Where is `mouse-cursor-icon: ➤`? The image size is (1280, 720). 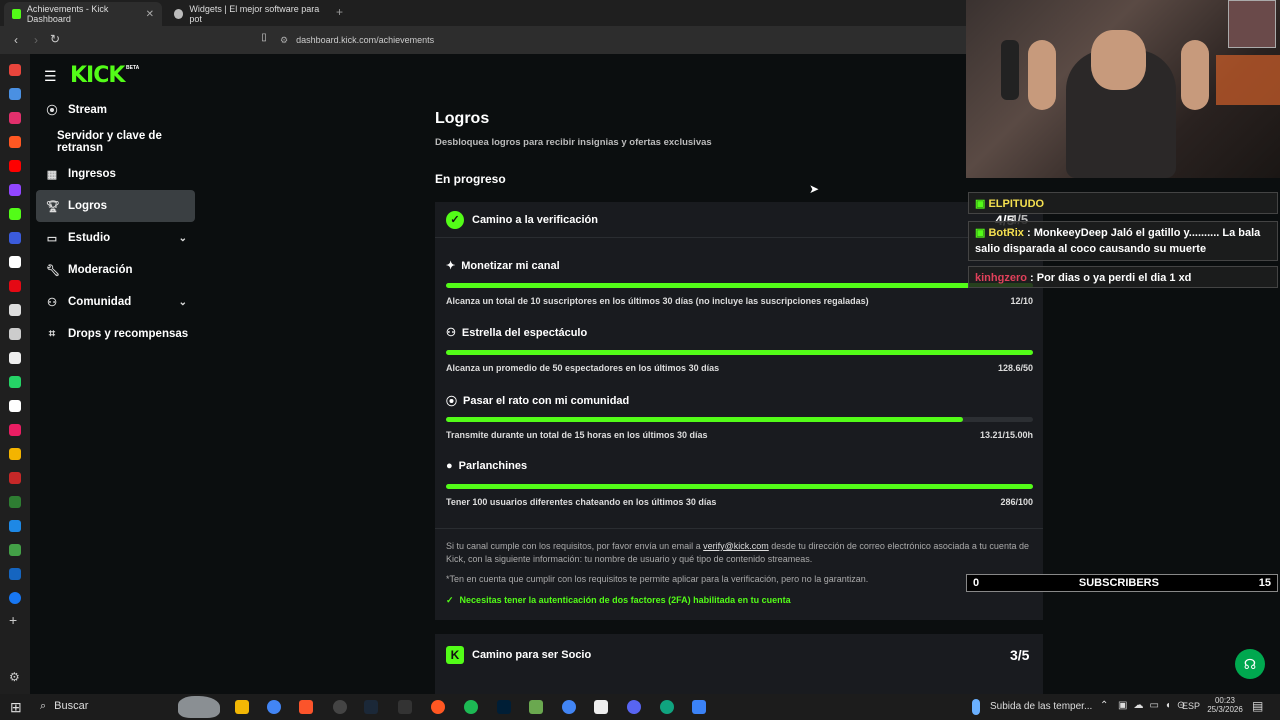
mouse-cursor-icon: ➤ is located at coordinates (814, 189).